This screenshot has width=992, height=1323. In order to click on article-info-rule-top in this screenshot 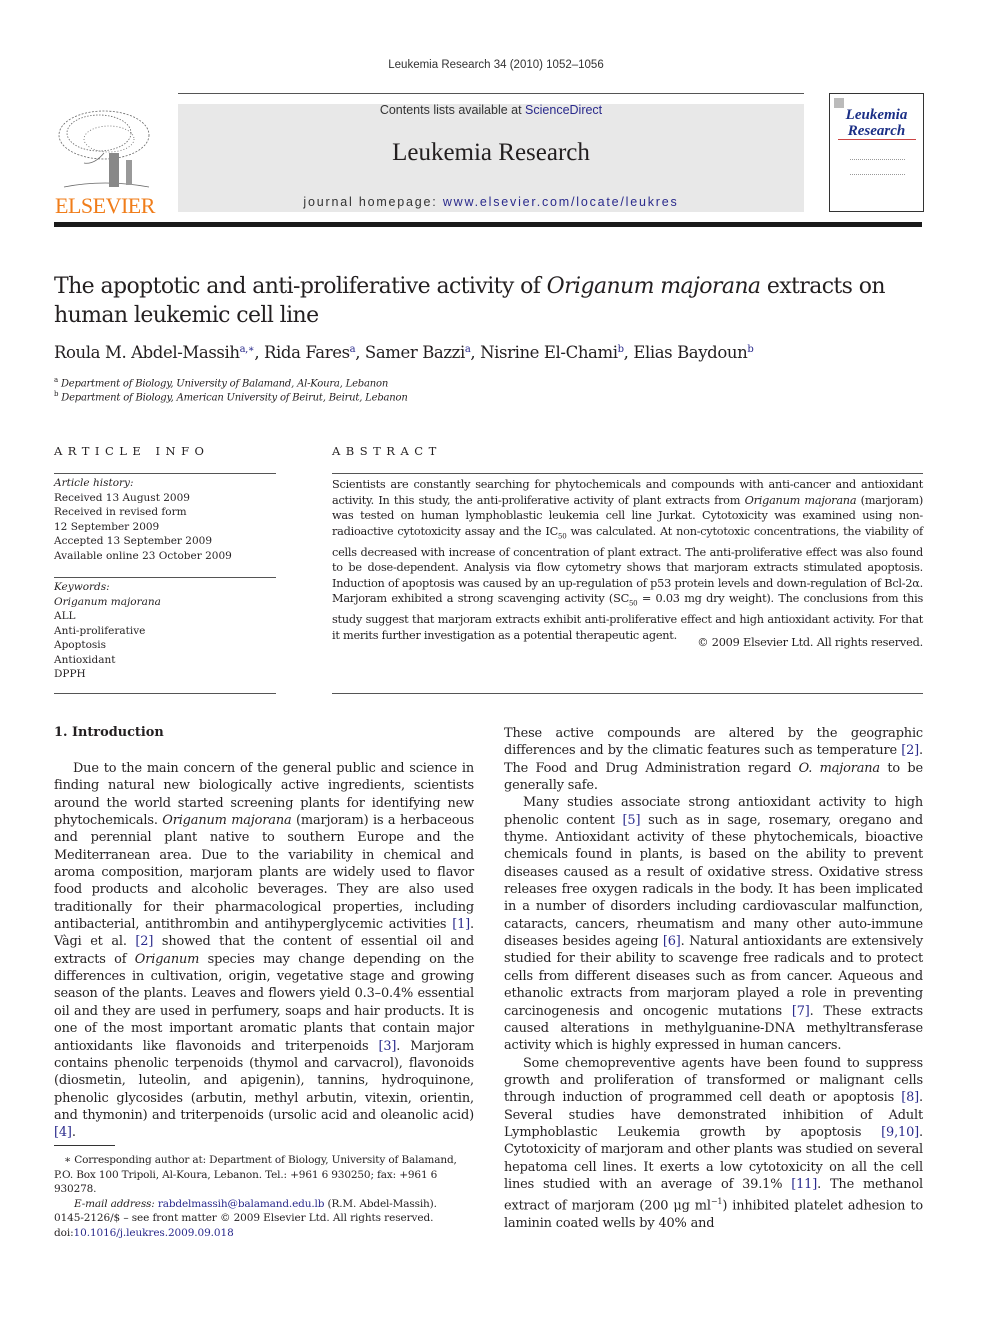, I will do `click(165, 473)`.